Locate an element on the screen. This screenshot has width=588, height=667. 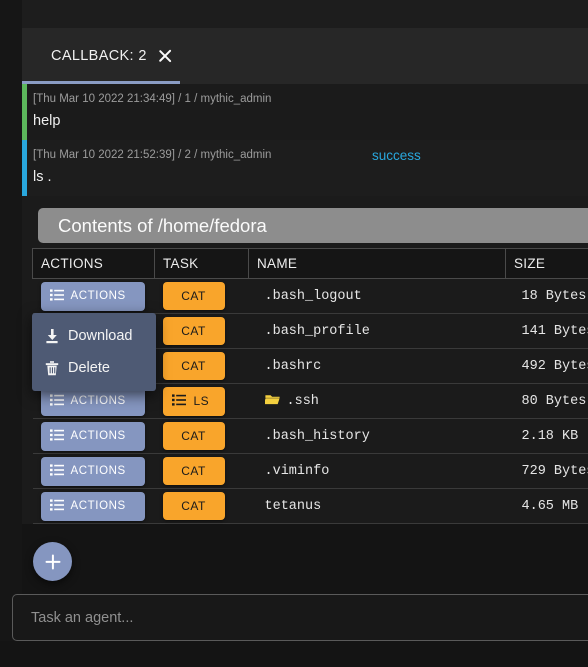
table-row: ACTIONS CAT tetanus 4.65 MB is located at coordinates (310, 506).